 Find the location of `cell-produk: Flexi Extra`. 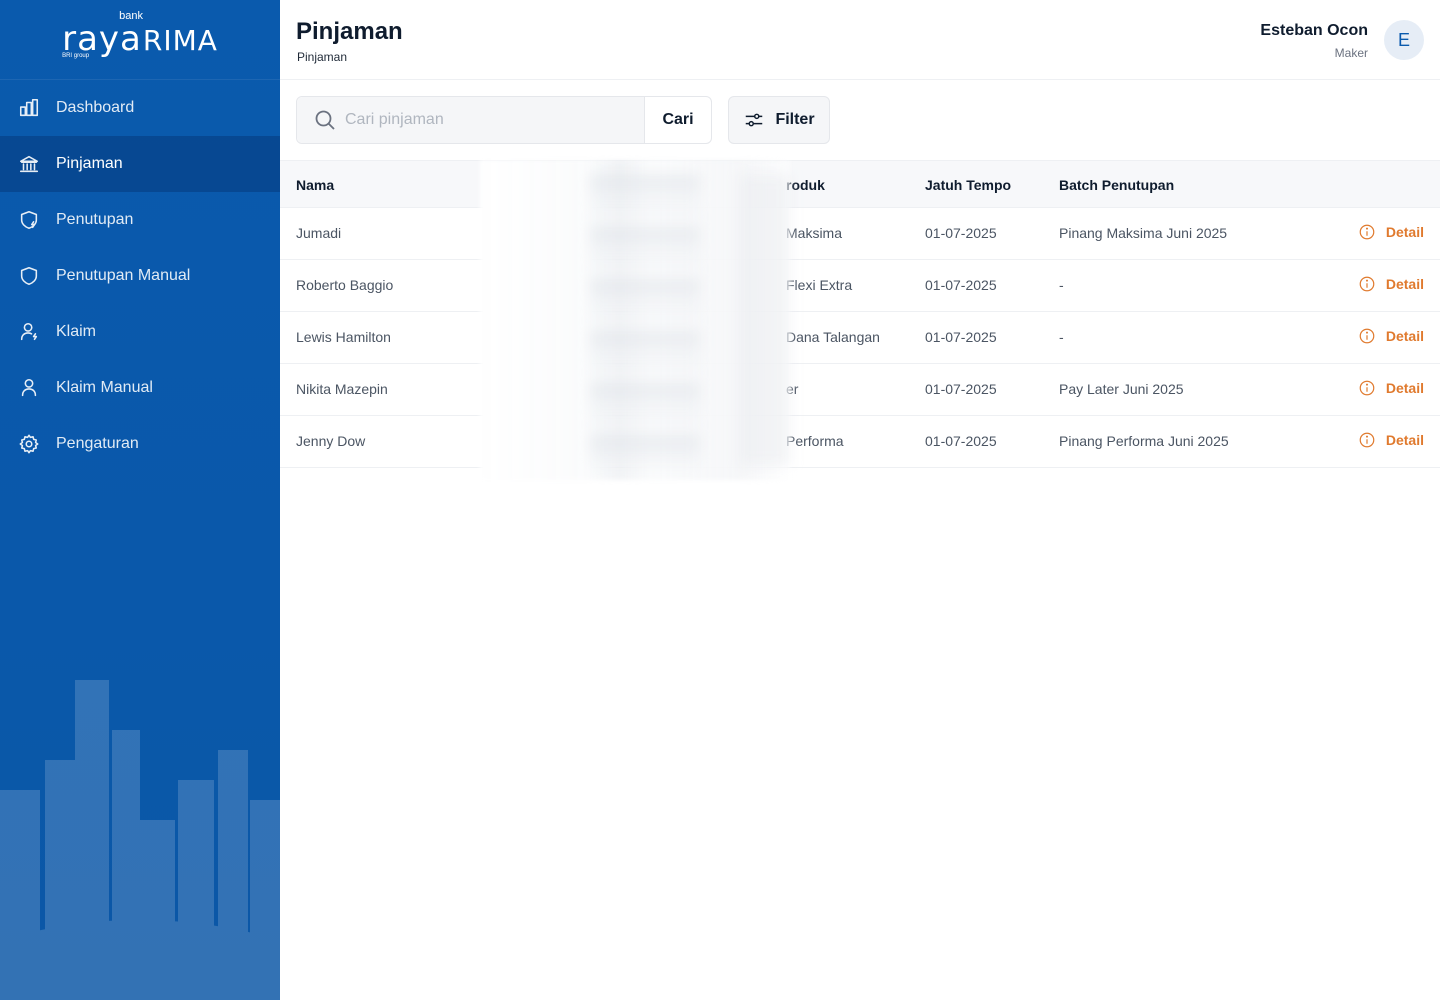

cell-produk: Flexi Extra is located at coordinates (819, 285).